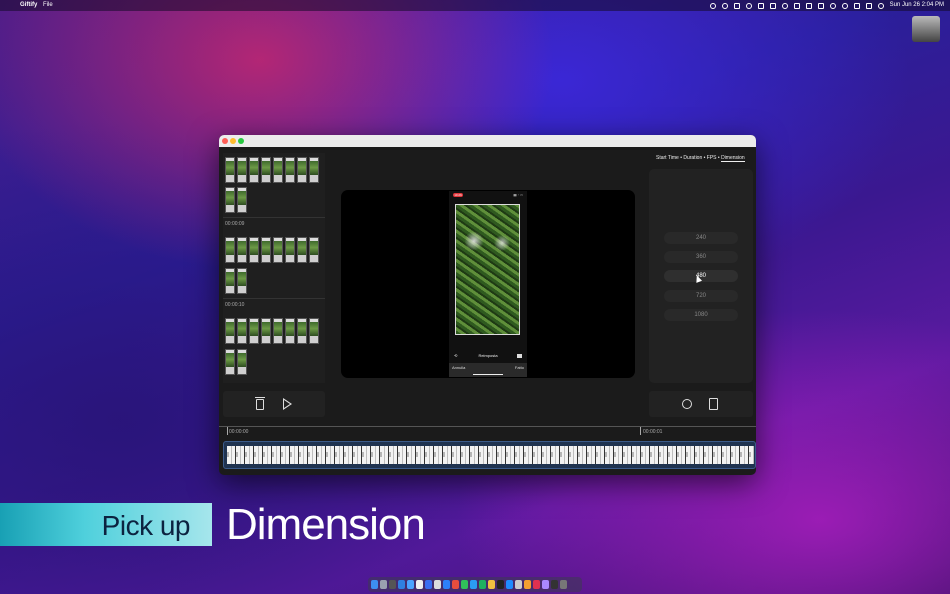 This screenshot has width=950, height=594. What do you see at coordinates (926, 29) in the screenshot?
I see `desktop-file-icon` at bounding box center [926, 29].